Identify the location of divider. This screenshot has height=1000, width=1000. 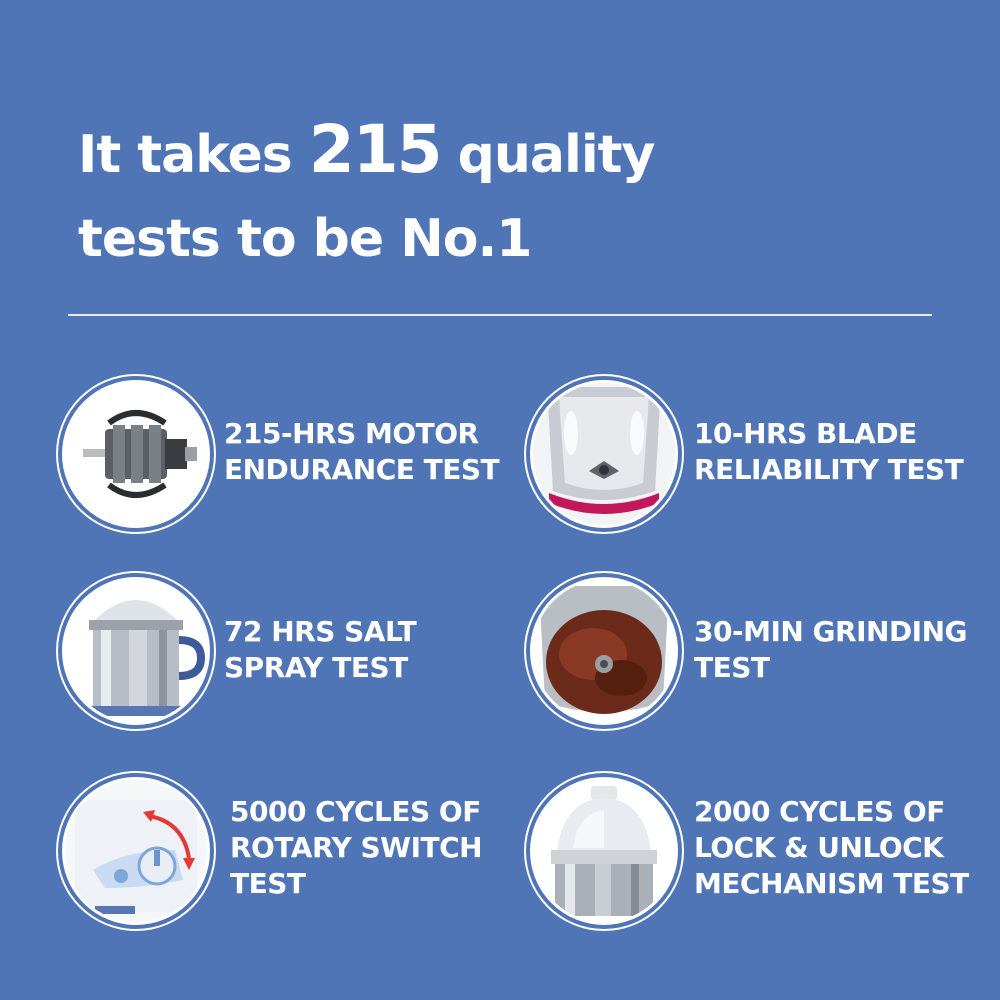
(500, 315).